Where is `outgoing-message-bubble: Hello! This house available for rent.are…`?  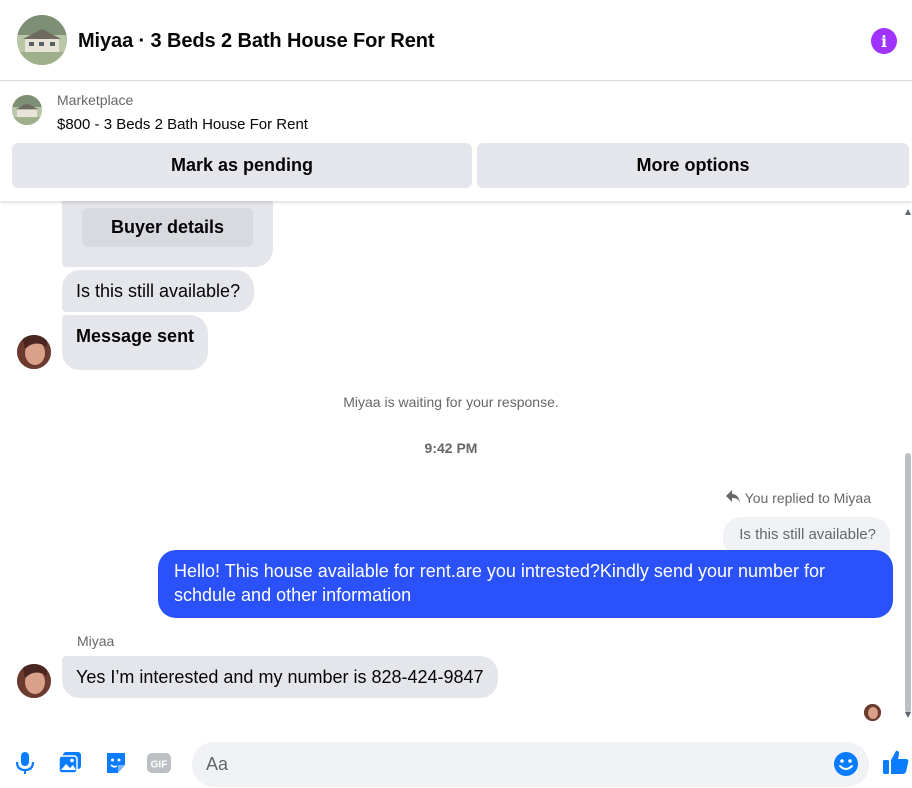 outgoing-message-bubble: Hello! This house available for rent.are… is located at coordinates (525, 584).